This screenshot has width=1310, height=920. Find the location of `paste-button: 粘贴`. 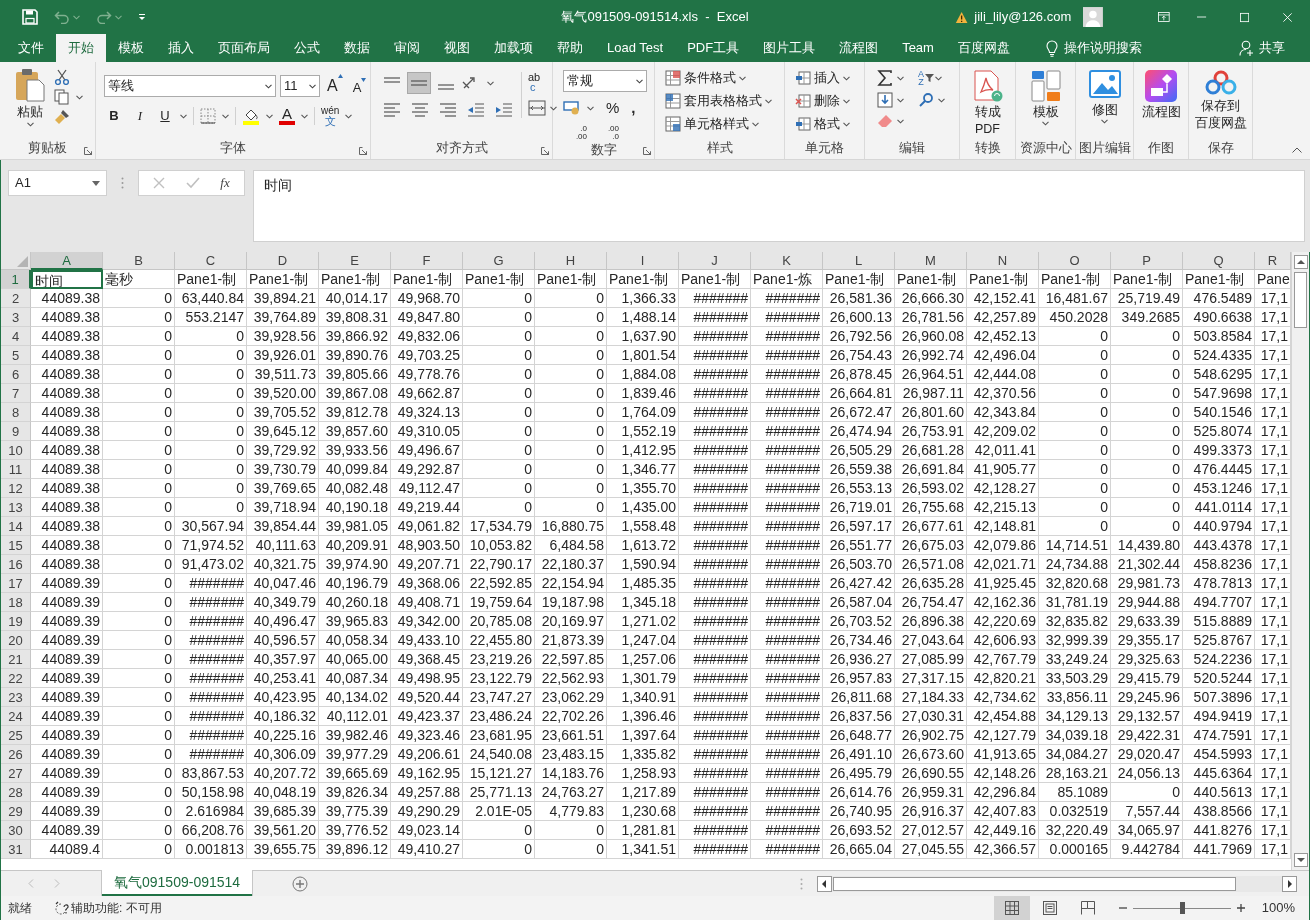

paste-button: 粘贴 is located at coordinates (30, 97).